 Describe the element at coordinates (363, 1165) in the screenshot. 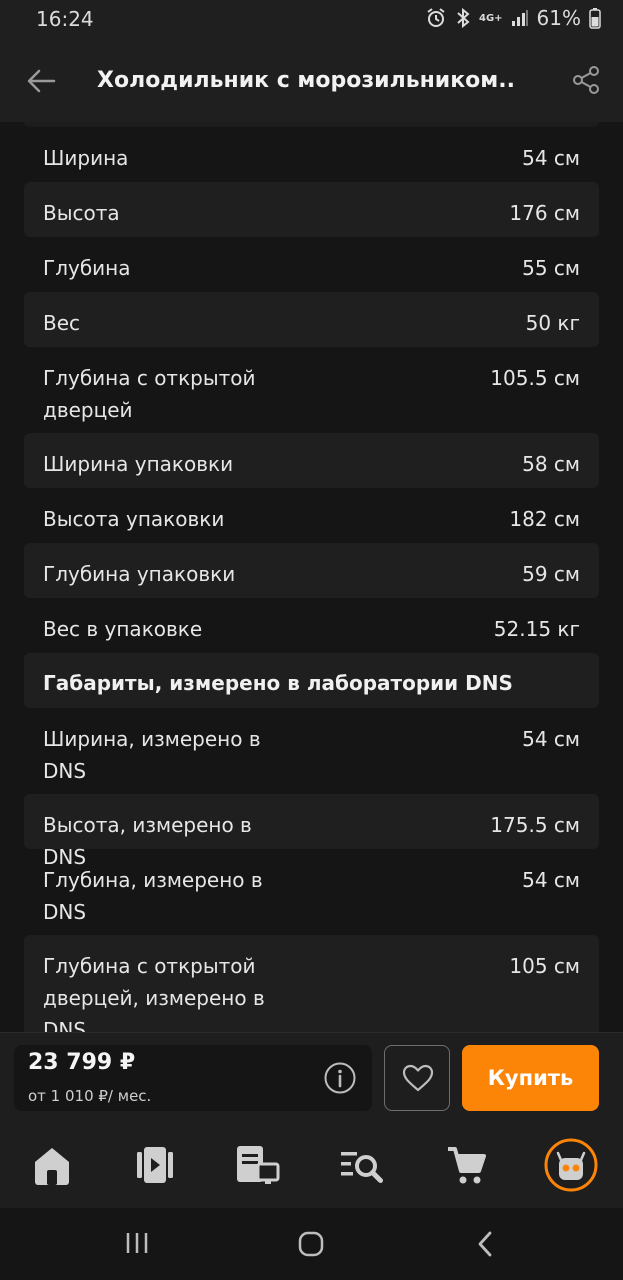

I see `search-list-icon` at that location.